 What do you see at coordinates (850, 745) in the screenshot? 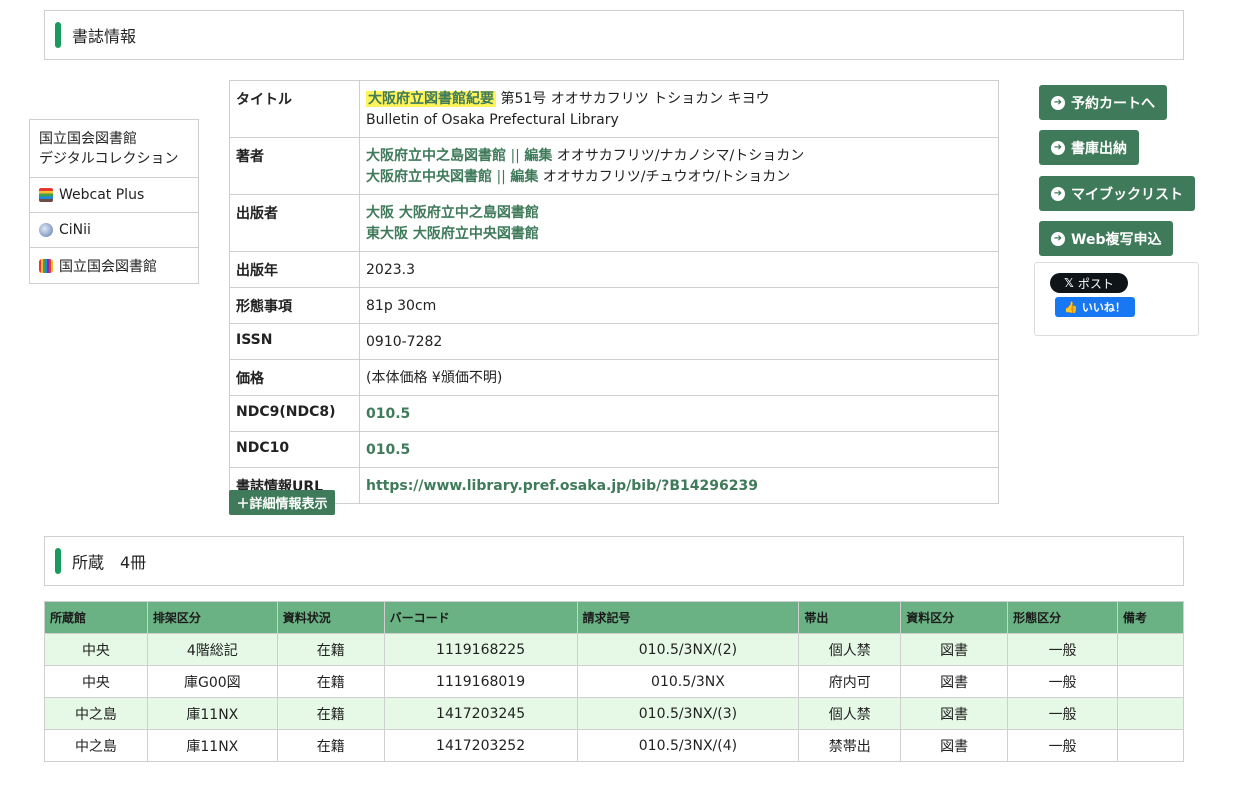
I see `cell-loan: 禁帯出` at bounding box center [850, 745].